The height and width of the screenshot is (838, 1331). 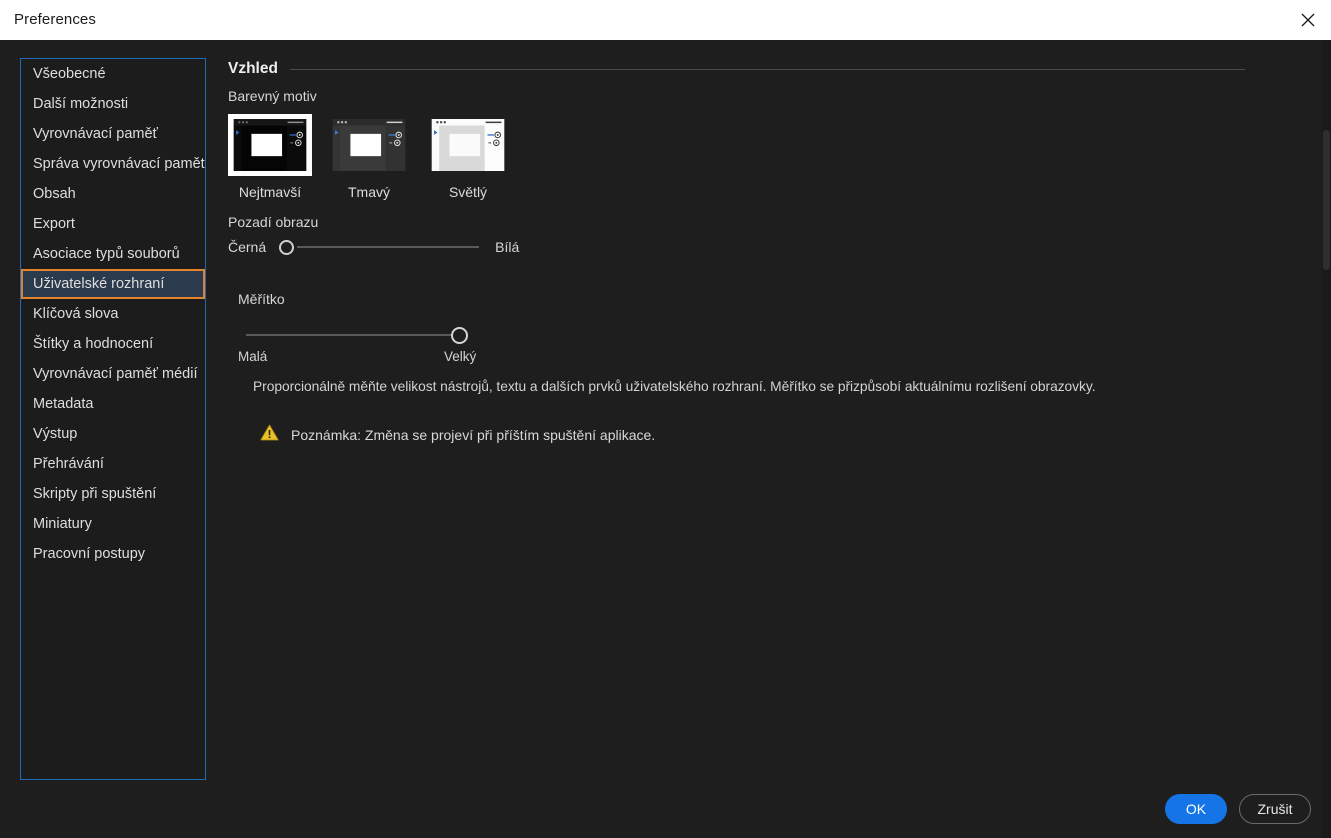 I want to click on theme-preview-dark-icon, so click(x=369, y=145).